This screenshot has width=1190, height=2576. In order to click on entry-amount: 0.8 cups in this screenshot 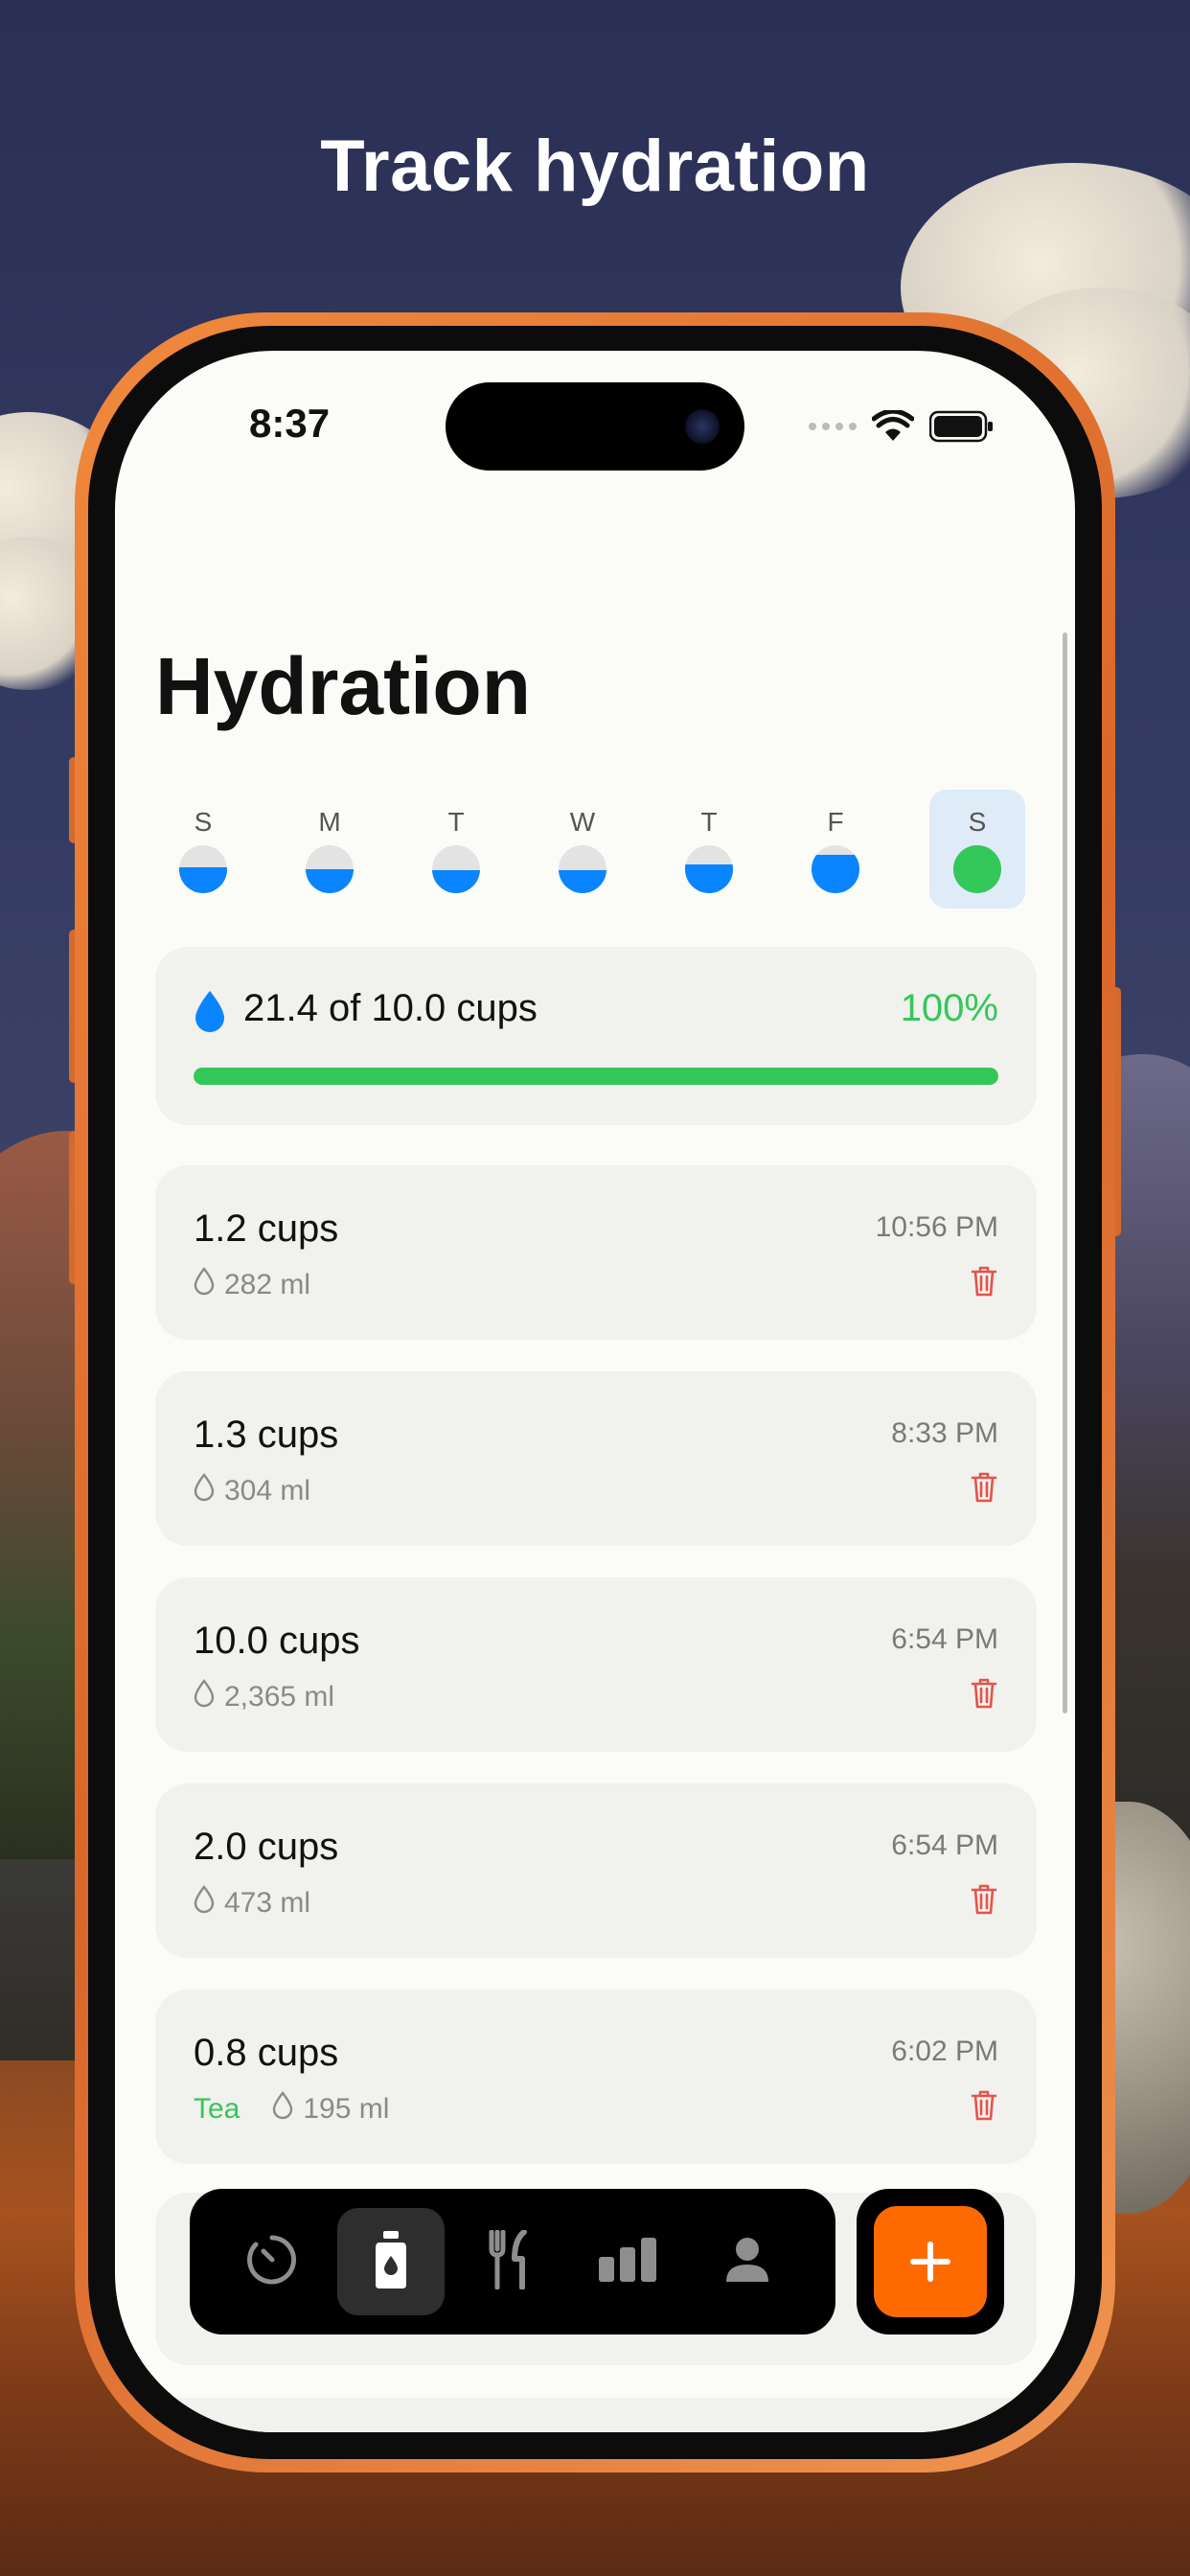, I will do `click(266, 2053)`.